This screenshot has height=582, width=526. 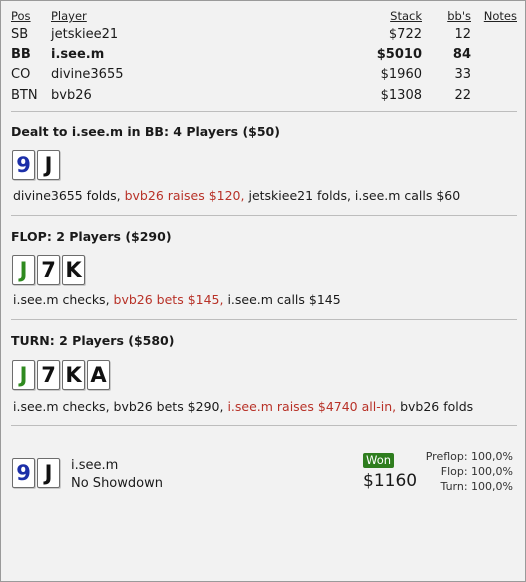 What do you see at coordinates (462, 74) in the screenshot?
I see `player-bbs: 33` at bounding box center [462, 74].